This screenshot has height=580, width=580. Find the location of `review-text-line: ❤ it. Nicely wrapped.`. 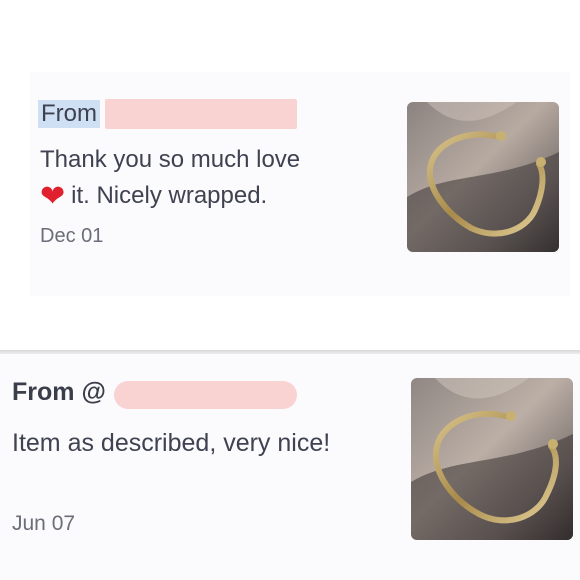

review-text-line: ❤ it. Nicely wrapped. is located at coordinates (210, 196).